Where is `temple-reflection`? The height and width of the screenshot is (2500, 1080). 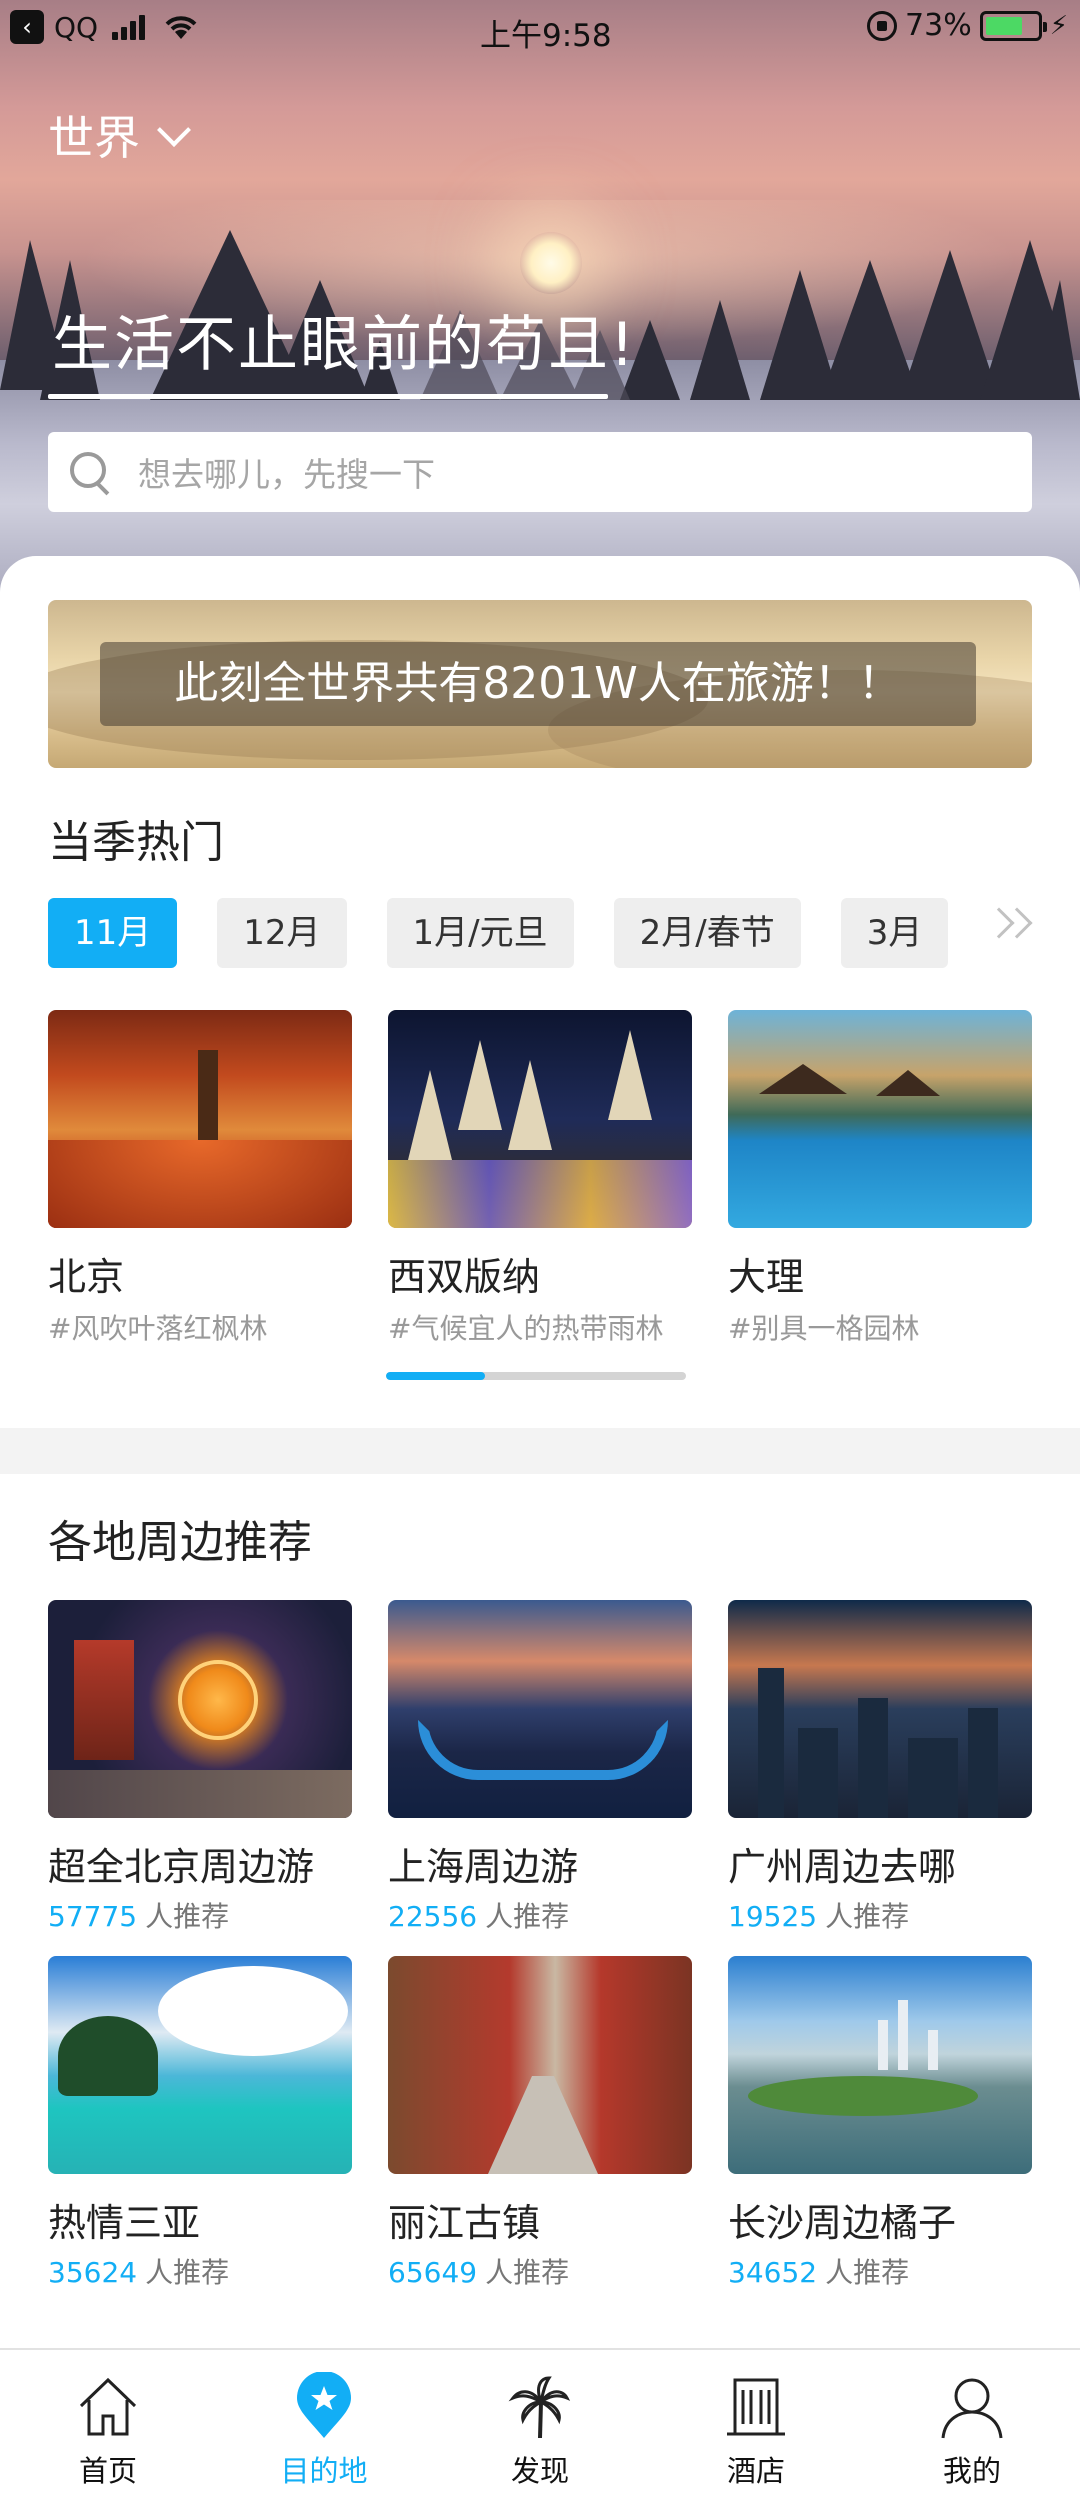
temple-reflection is located at coordinates (540, 1194).